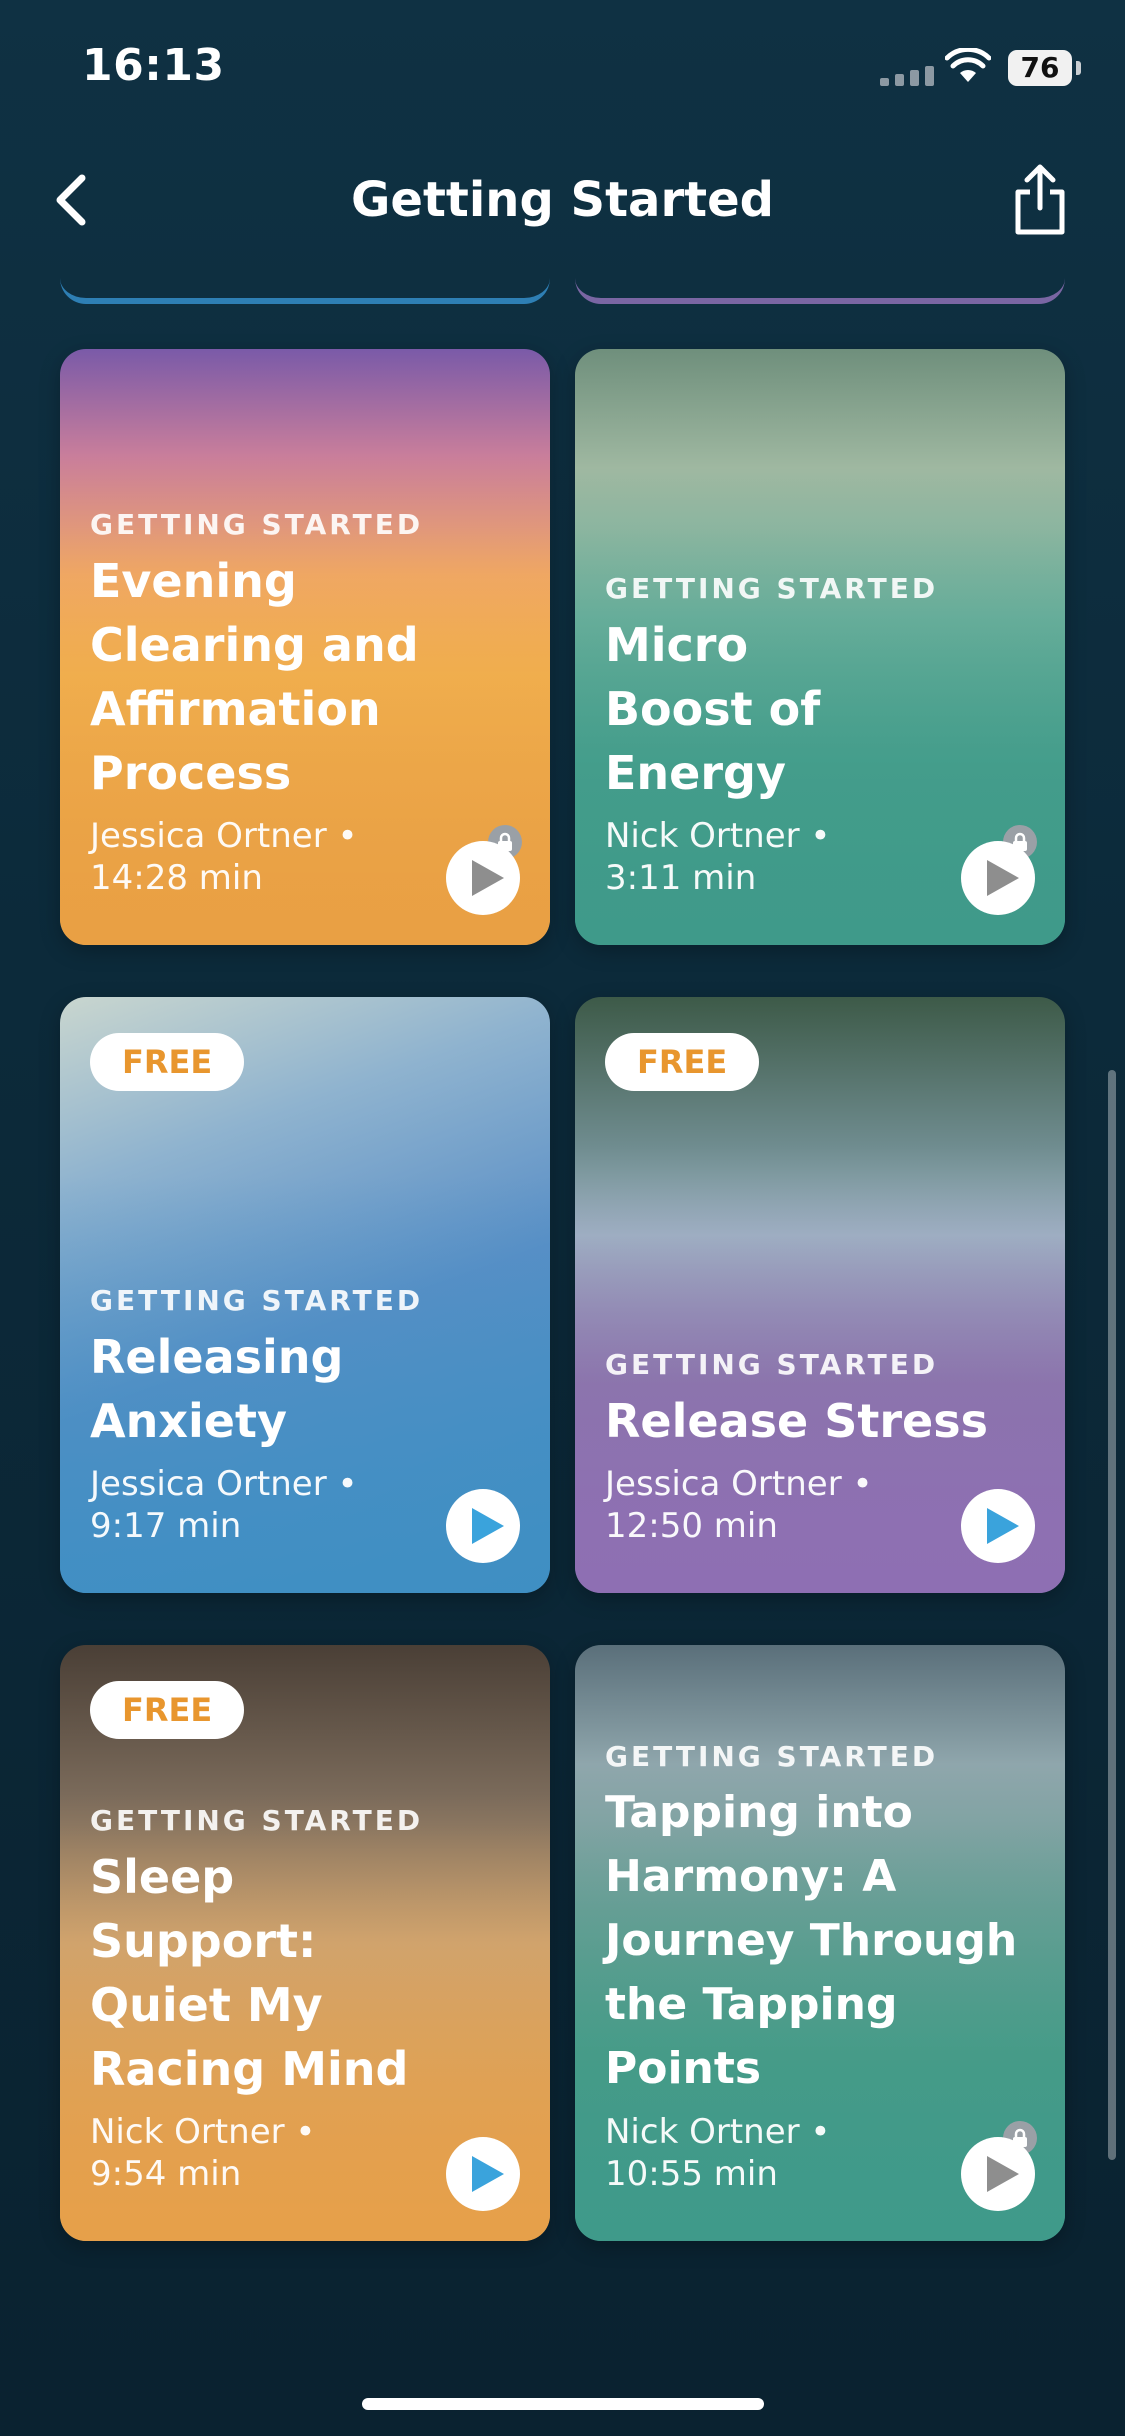 This screenshot has width=1125, height=2436. I want to click on card-title: Micro Boost of Energy, so click(713, 709).